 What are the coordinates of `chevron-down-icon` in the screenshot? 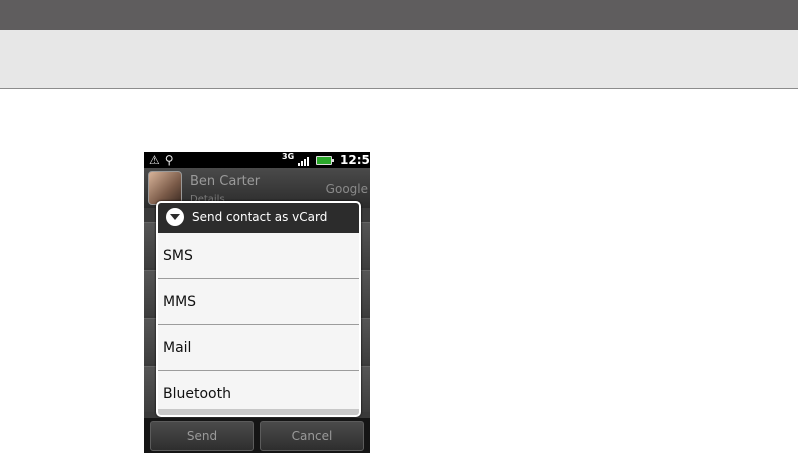 It's located at (175, 217).